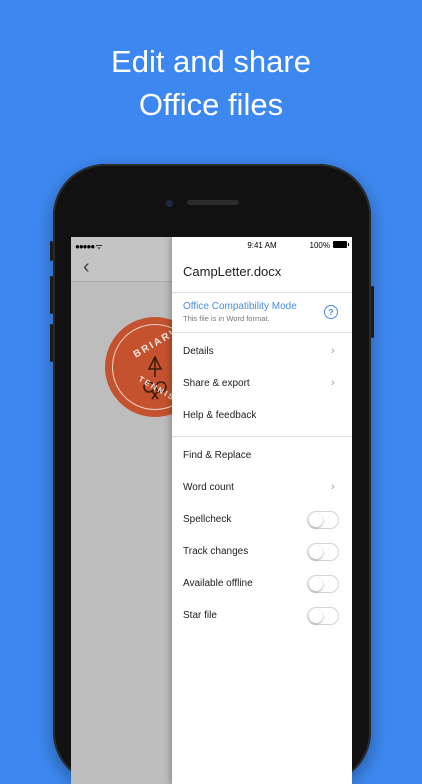 The height and width of the screenshot is (784, 422). Describe the element at coordinates (341, 244) in the screenshot. I see `battery-icon` at that location.